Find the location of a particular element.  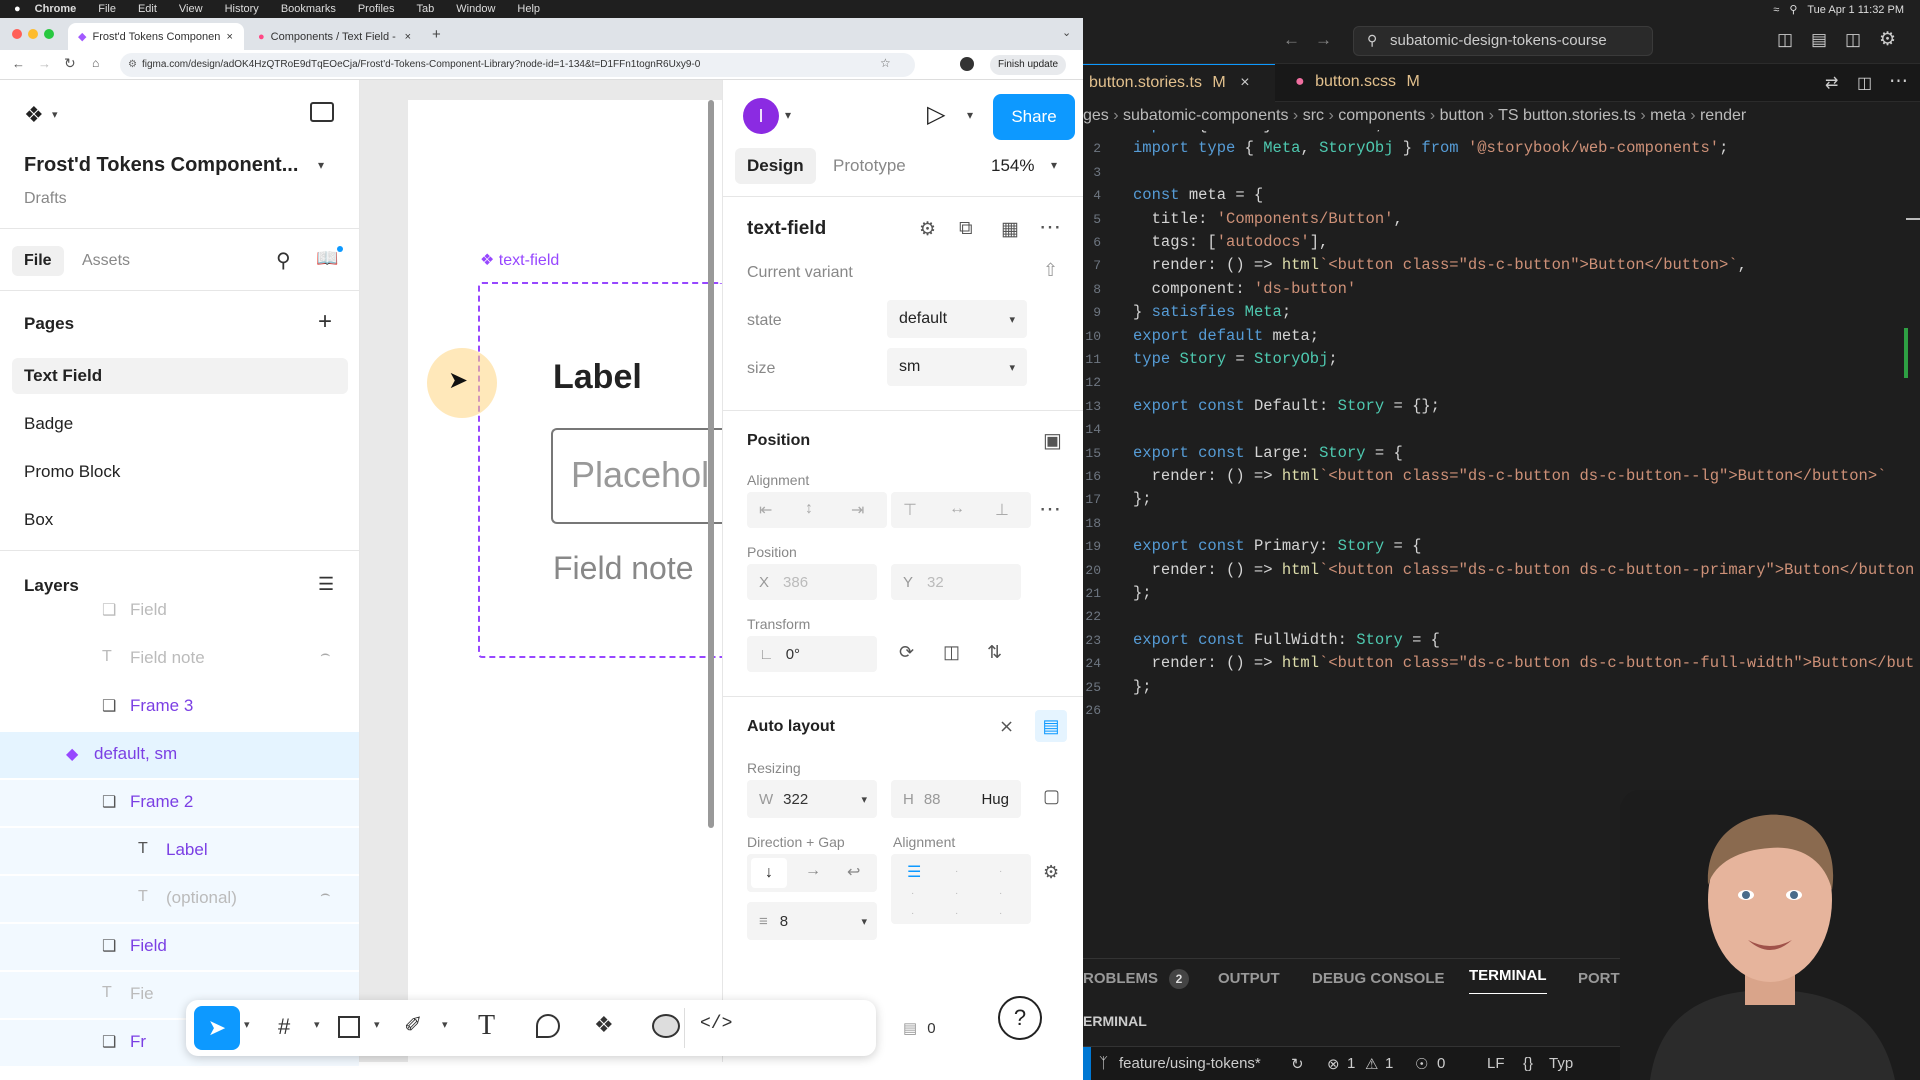

sync-icon: ↻ is located at coordinates (1297, 1064).